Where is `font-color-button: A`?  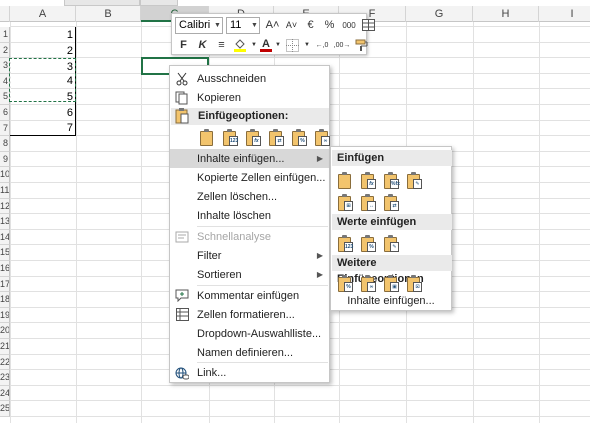 font-color-button: A is located at coordinates (266, 45).